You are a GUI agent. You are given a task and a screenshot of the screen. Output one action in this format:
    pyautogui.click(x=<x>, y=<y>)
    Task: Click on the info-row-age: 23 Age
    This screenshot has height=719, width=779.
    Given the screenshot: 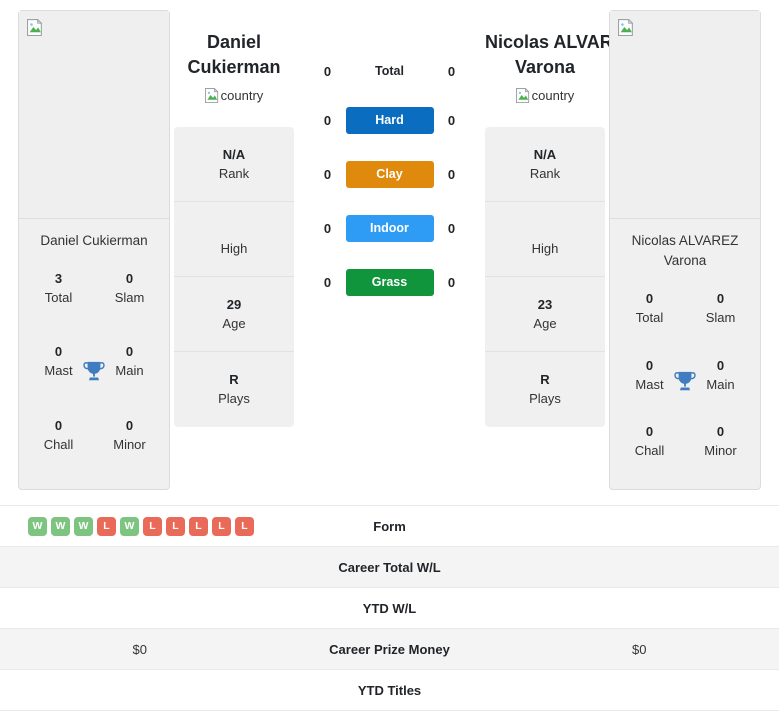 What is the action you would take?
    pyautogui.click(x=545, y=314)
    